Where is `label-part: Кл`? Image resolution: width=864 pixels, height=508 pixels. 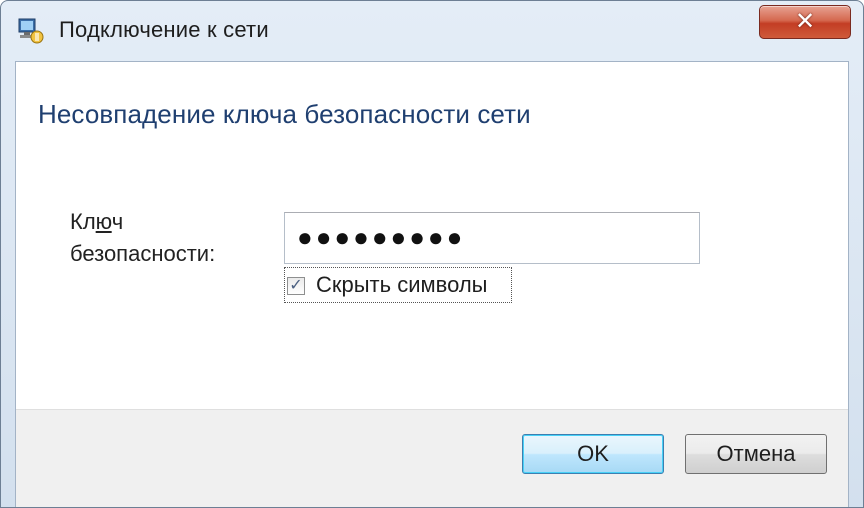 label-part: Кл is located at coordinates (83, 221).